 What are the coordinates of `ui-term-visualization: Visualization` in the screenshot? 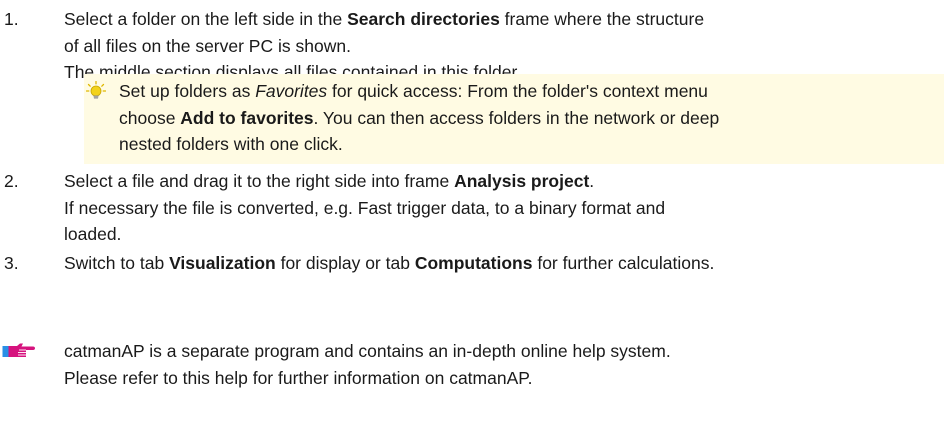 It's located at (222, 263).